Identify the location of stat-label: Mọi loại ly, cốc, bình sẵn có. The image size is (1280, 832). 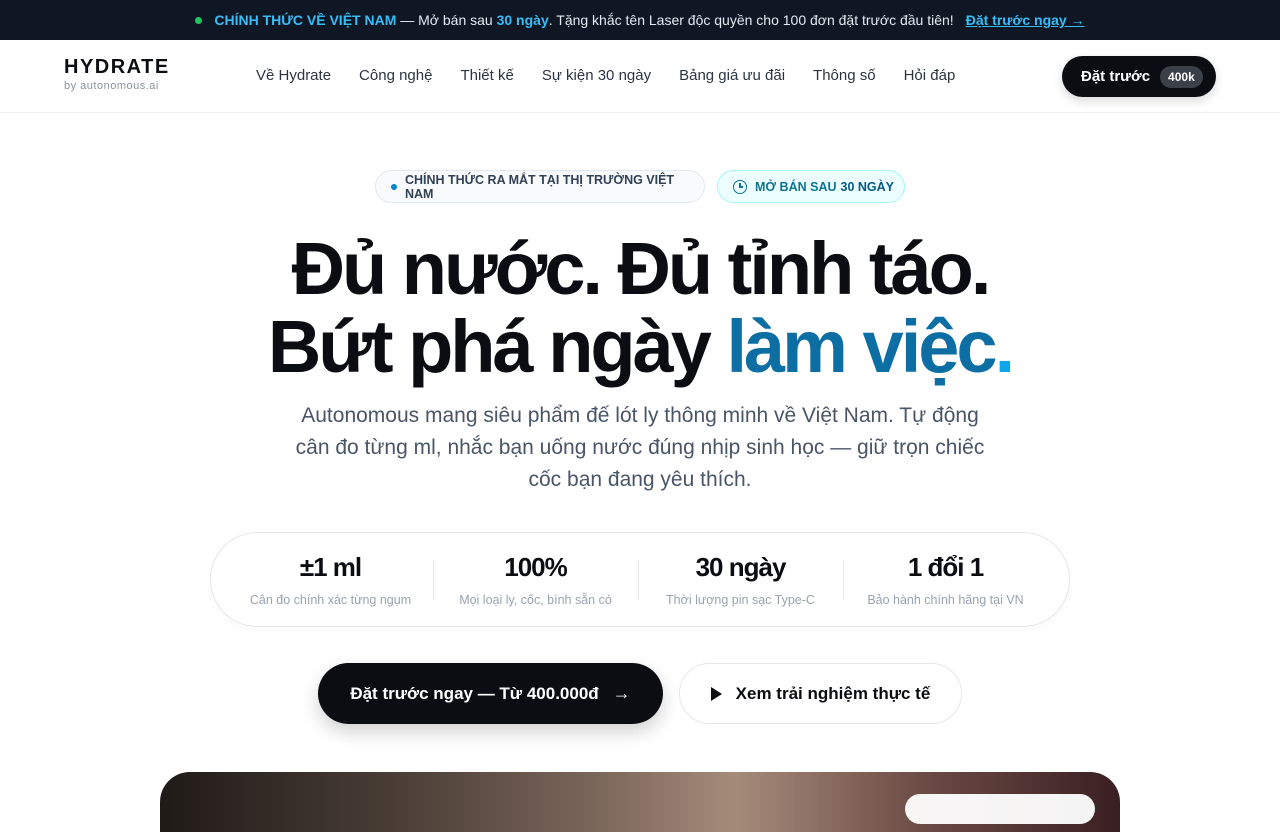
(535, 600).